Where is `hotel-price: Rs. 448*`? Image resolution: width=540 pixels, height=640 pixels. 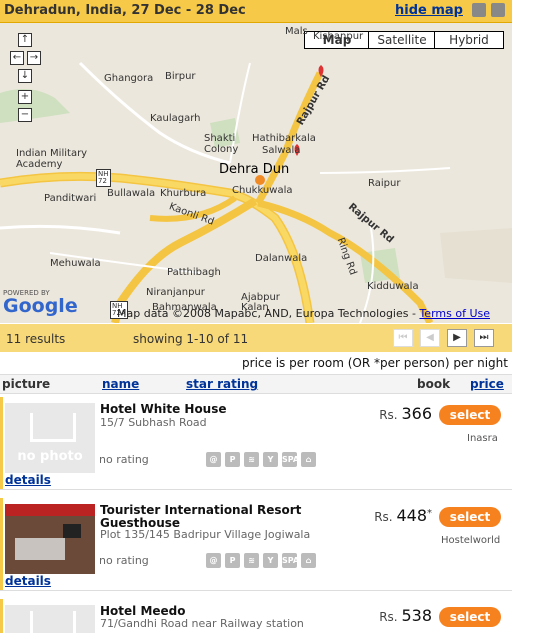
hotel-price: Rs. 448* is located at coordinates (403, 515).